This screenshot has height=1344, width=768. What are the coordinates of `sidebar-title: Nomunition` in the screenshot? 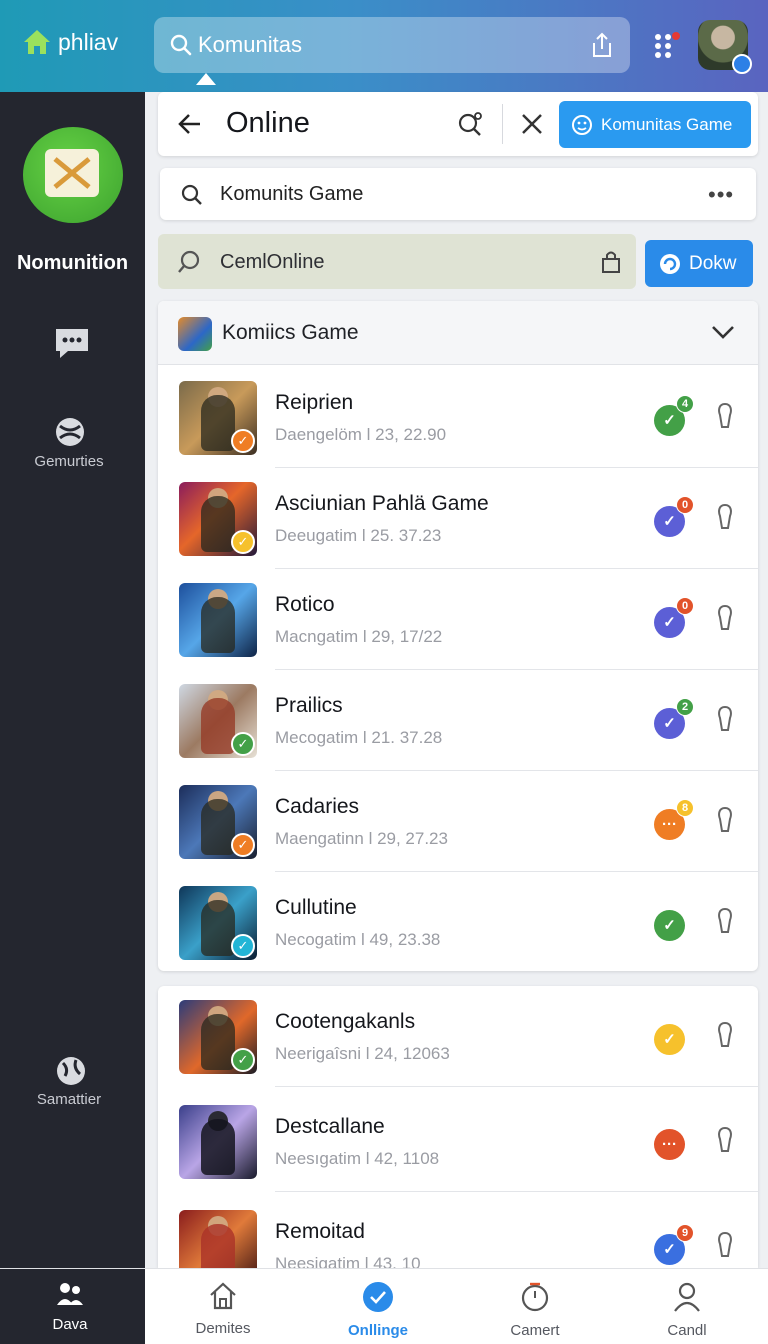 It's located at (72, 263).